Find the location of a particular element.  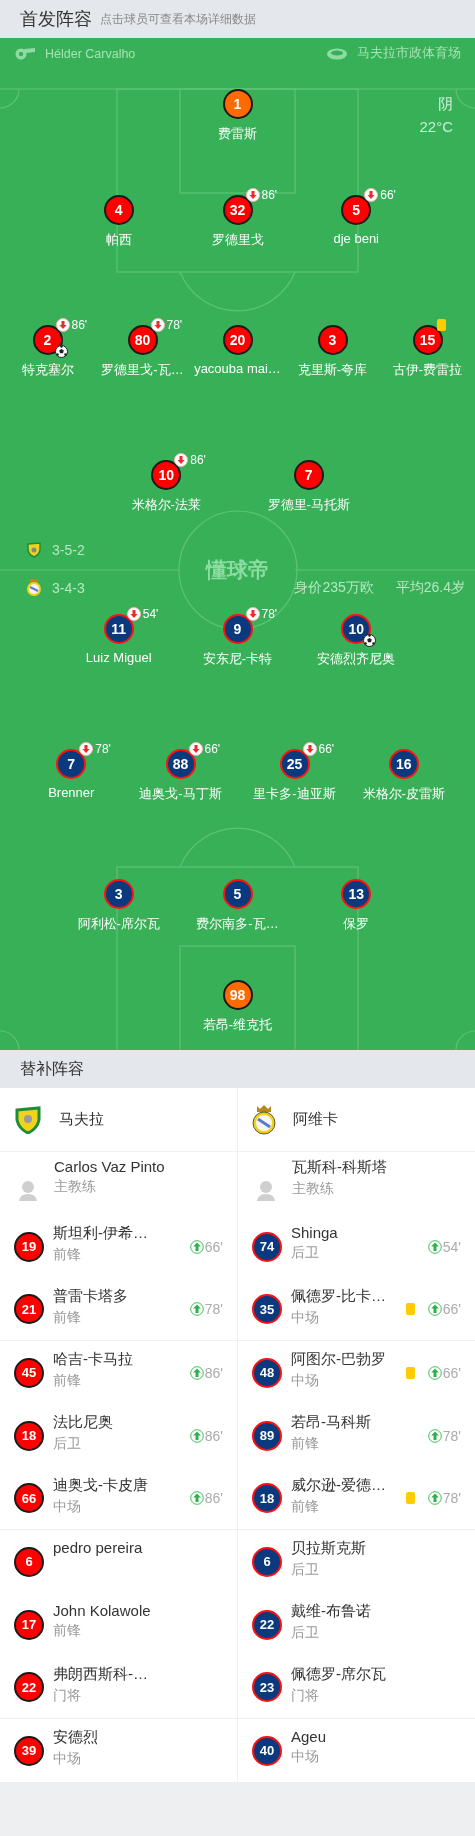

coach-role: 主教练 is located at coordinates (313, 1189).